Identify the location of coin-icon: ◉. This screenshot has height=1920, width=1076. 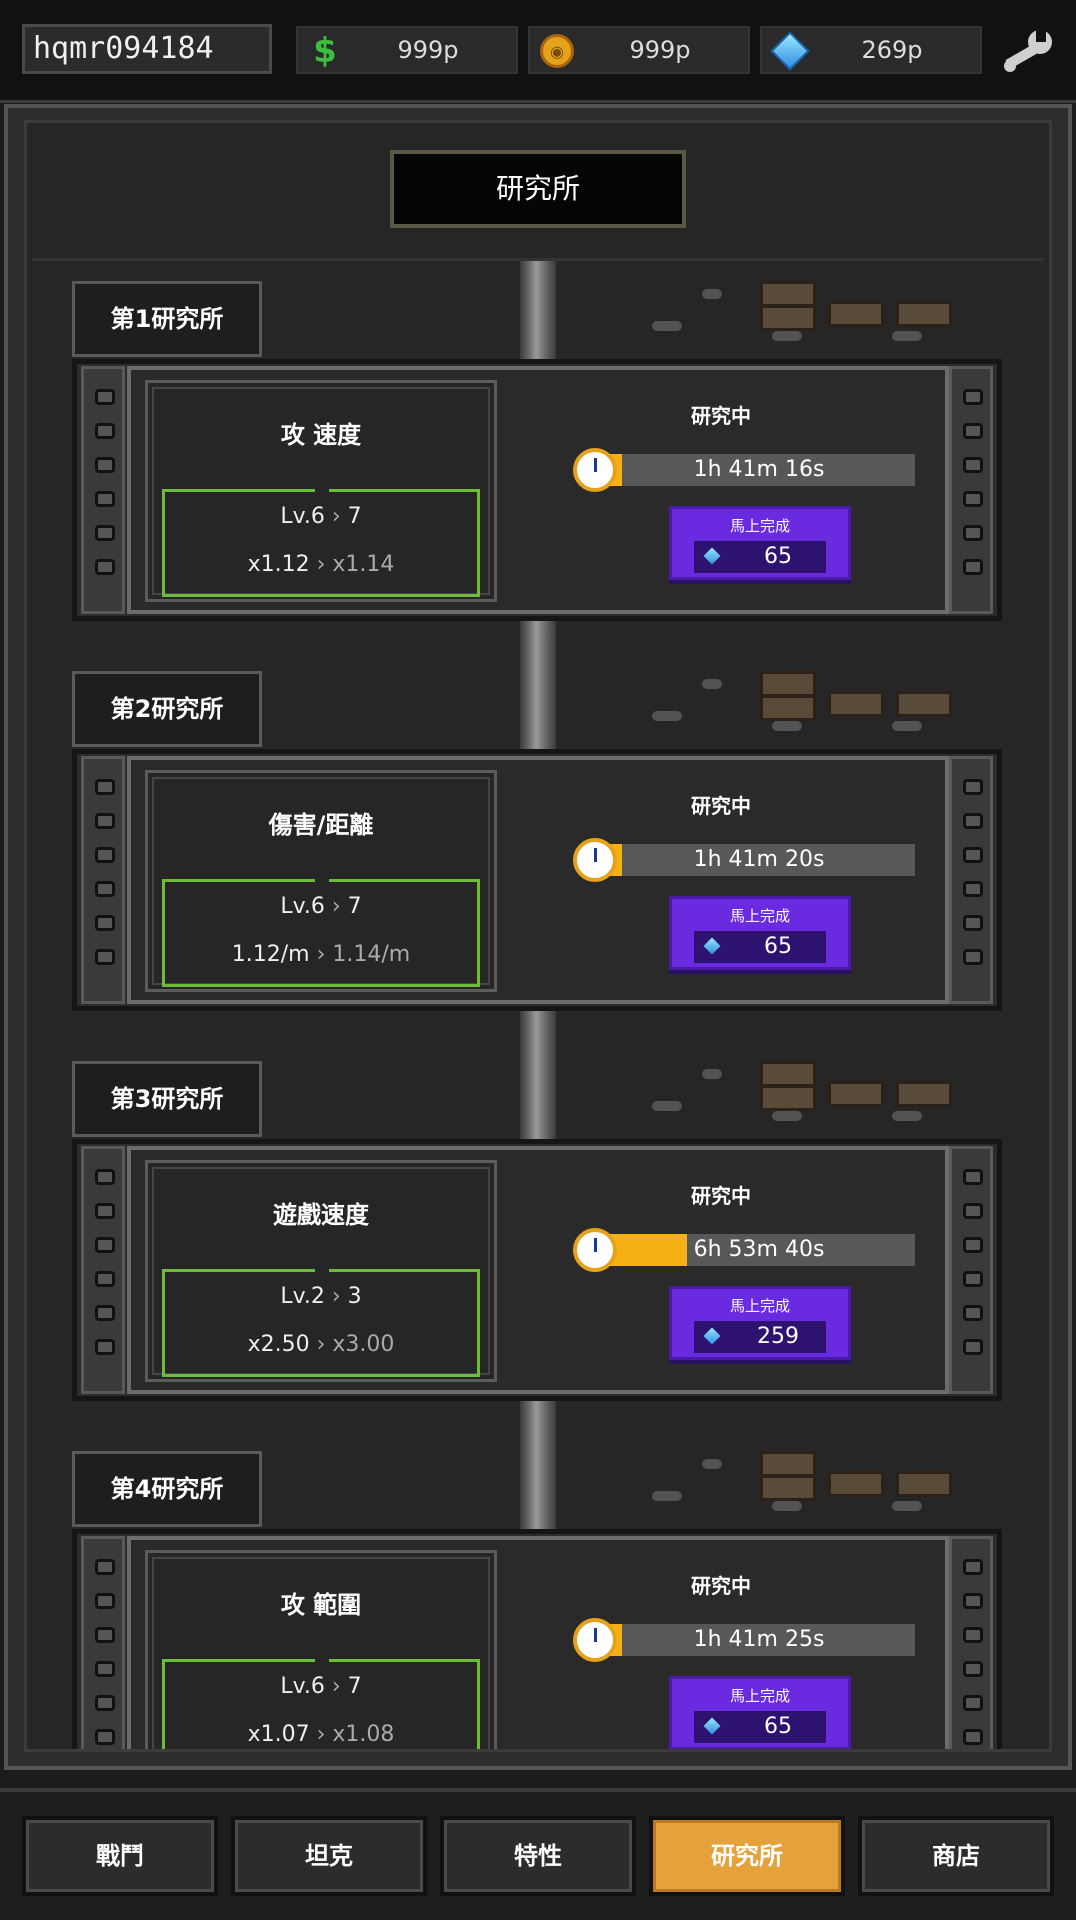
(557, 51).